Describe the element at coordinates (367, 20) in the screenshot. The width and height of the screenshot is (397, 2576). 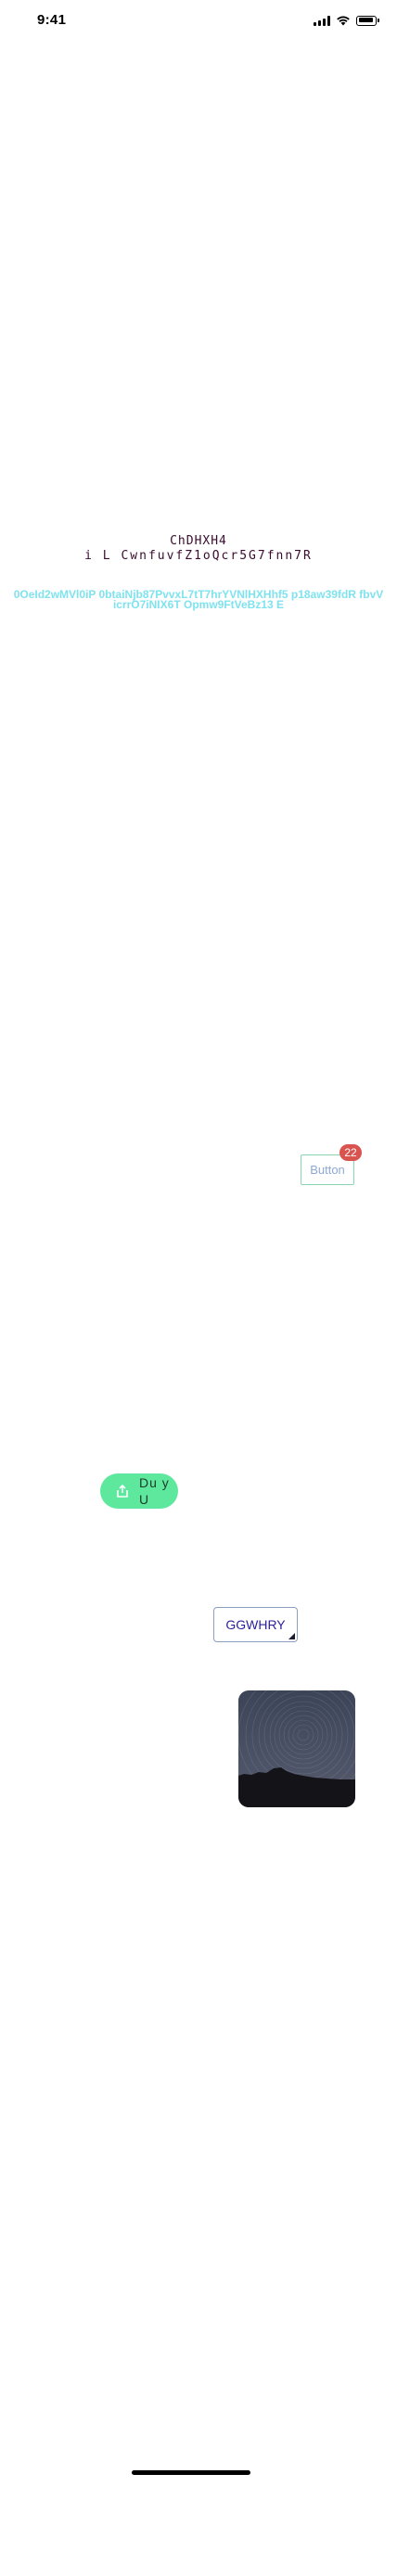
I see `battery-icon` at that location.